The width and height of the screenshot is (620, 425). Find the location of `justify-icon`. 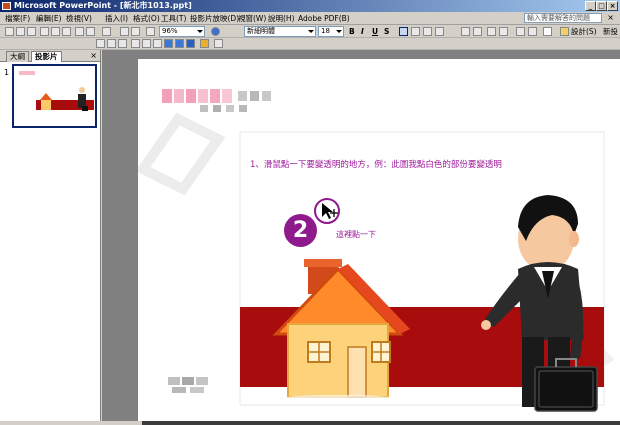

justify-icon is located at coordinates (439, 31).